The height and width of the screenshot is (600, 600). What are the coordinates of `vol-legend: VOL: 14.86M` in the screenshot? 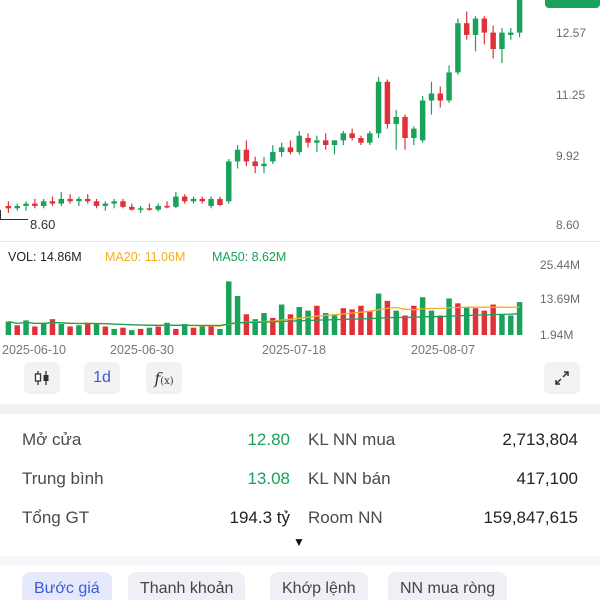 It's located at (45, 257).